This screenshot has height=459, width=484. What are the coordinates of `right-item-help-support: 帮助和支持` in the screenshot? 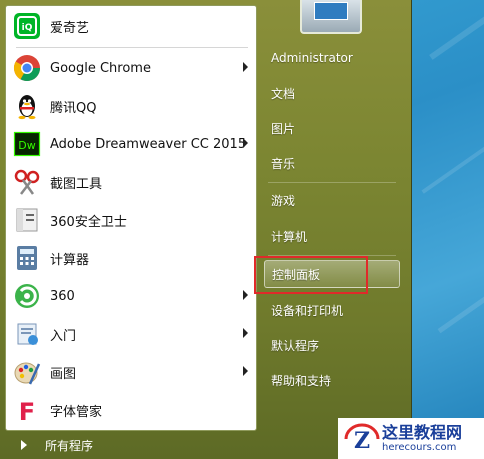 It's located at (332, 380).